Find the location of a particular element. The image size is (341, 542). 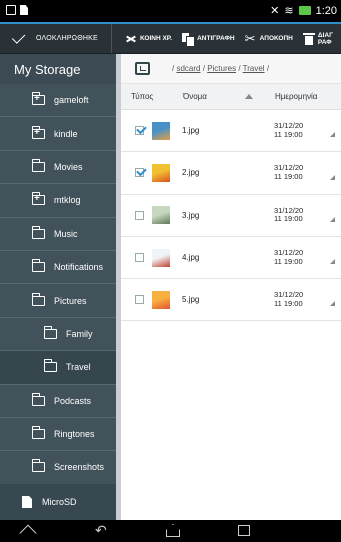

sidebar-item-label: Podcasts is located at coordinates (73, 400).